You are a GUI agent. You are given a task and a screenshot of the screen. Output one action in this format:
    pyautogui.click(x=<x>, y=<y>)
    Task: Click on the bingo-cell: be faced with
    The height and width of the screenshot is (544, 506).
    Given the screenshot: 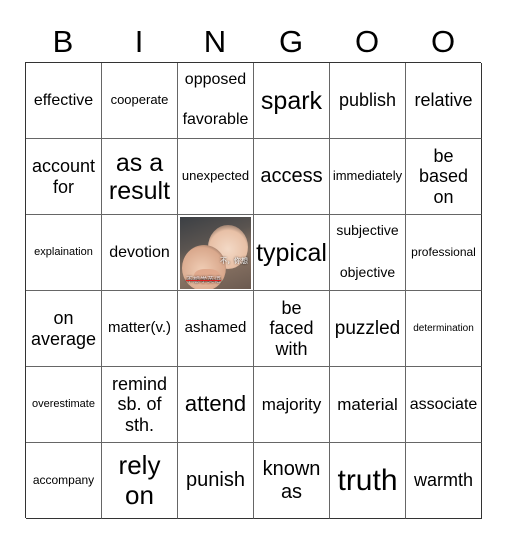 What is the action you would take?
    pyautogui.click(x=292, y=329)
    